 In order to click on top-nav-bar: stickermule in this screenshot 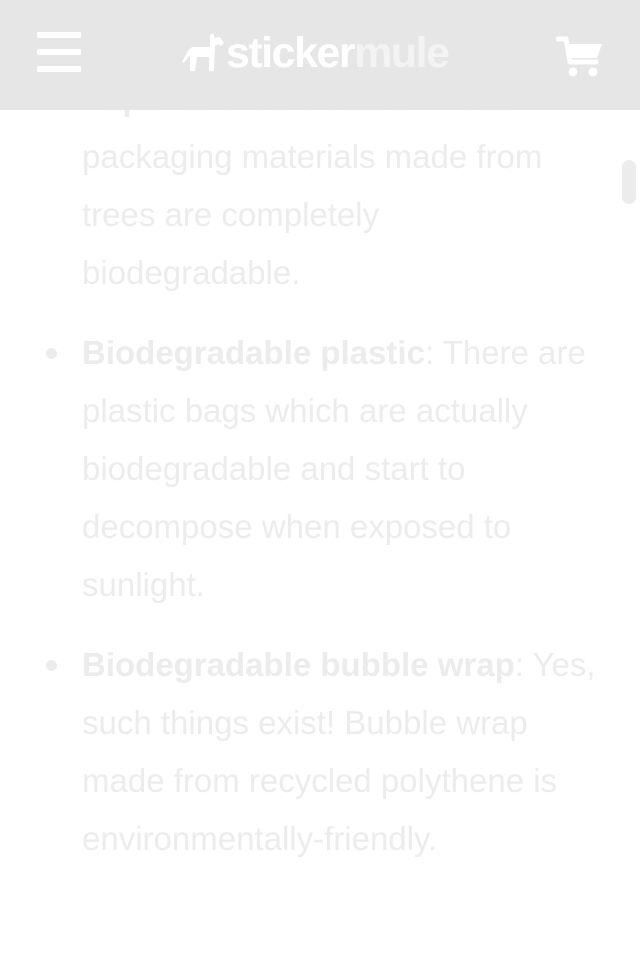, I will do `click(320, 55)`.